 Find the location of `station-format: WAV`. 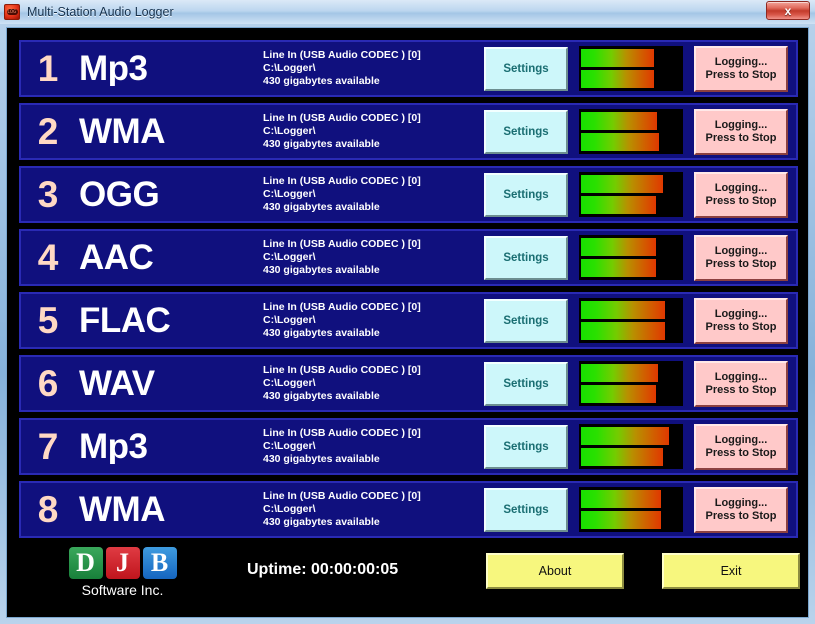

station-format: WAV is located at coordinates (117, 383).